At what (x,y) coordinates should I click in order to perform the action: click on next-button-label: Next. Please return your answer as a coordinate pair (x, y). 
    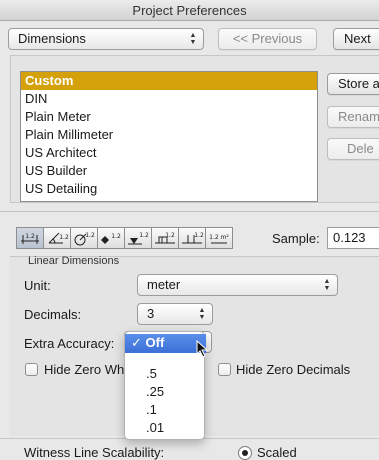
    Looking at the image, I should click on (357, 38).